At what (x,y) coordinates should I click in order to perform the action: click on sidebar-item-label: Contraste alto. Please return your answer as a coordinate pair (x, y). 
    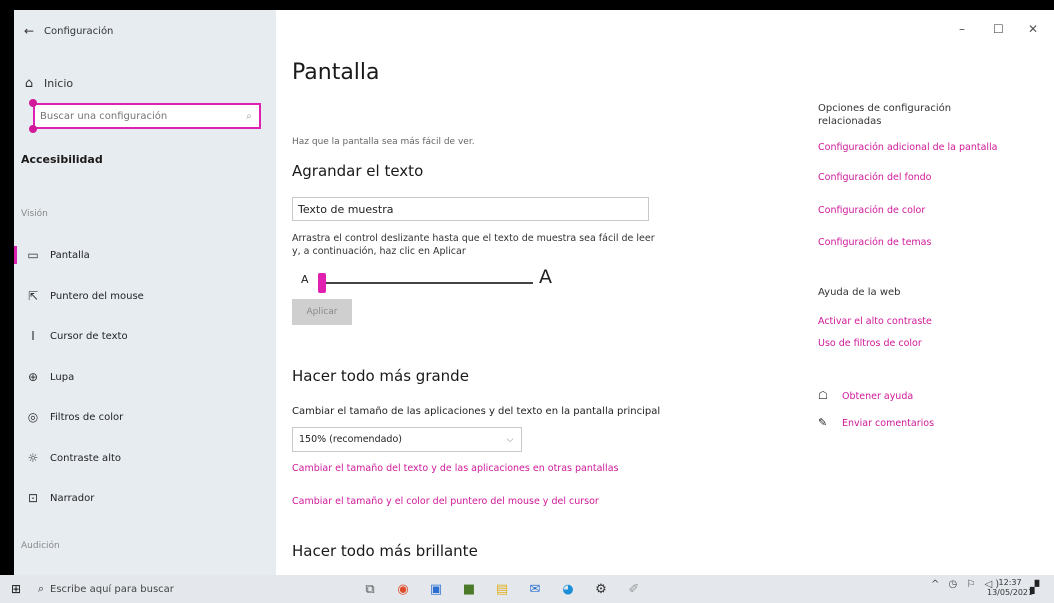
    Looking at the image, I should click on (86, 458).